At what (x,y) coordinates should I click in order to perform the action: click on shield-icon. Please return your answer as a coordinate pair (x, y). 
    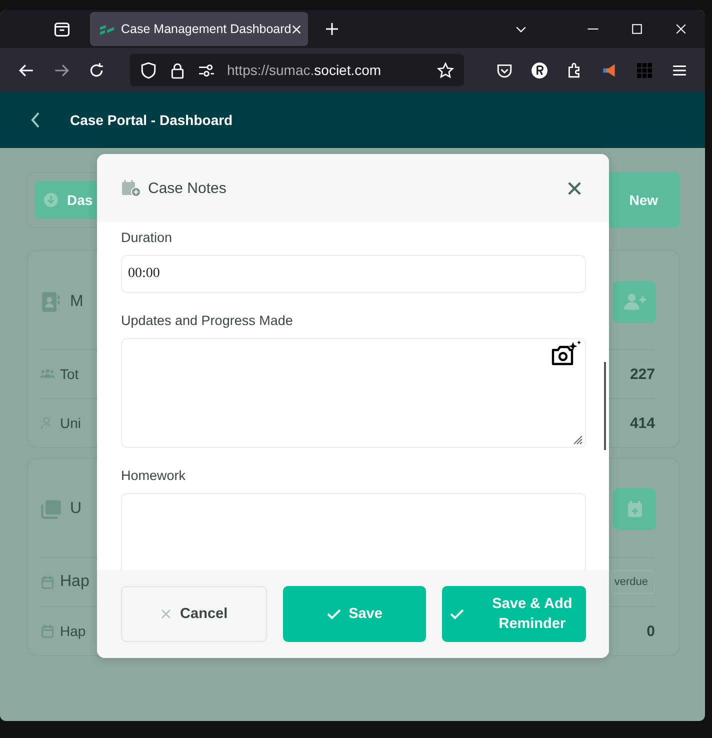
    Looking at the image, I should click on (148, 70).